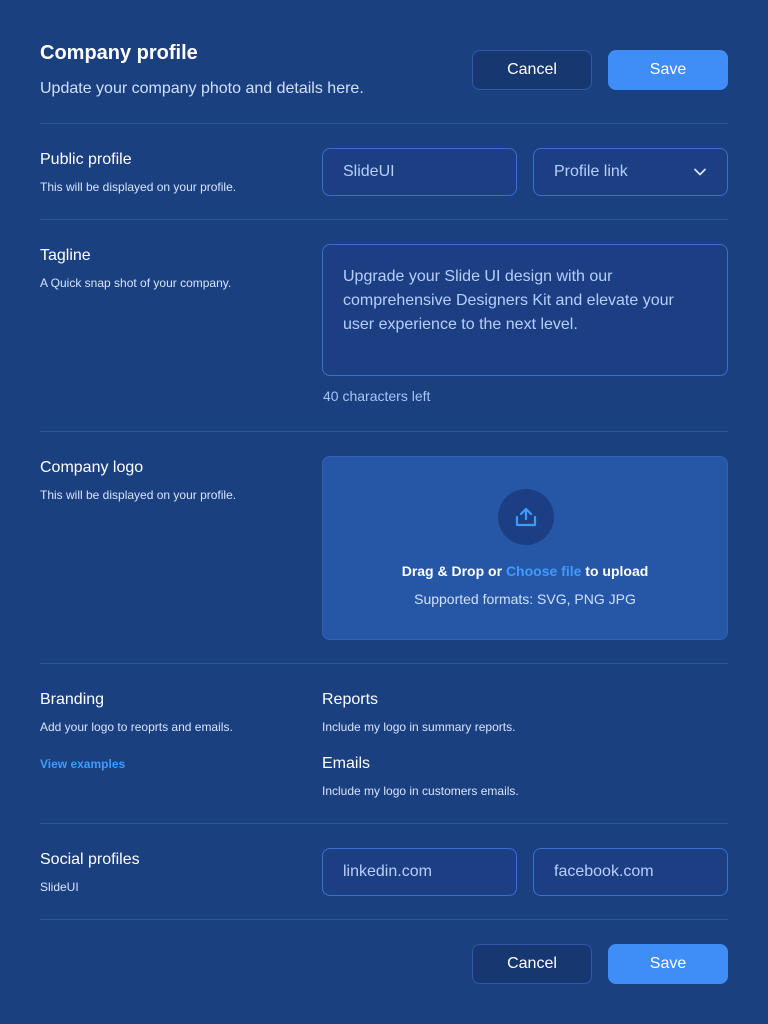  I want to click on emails-label: Emails, so click(346, 763).